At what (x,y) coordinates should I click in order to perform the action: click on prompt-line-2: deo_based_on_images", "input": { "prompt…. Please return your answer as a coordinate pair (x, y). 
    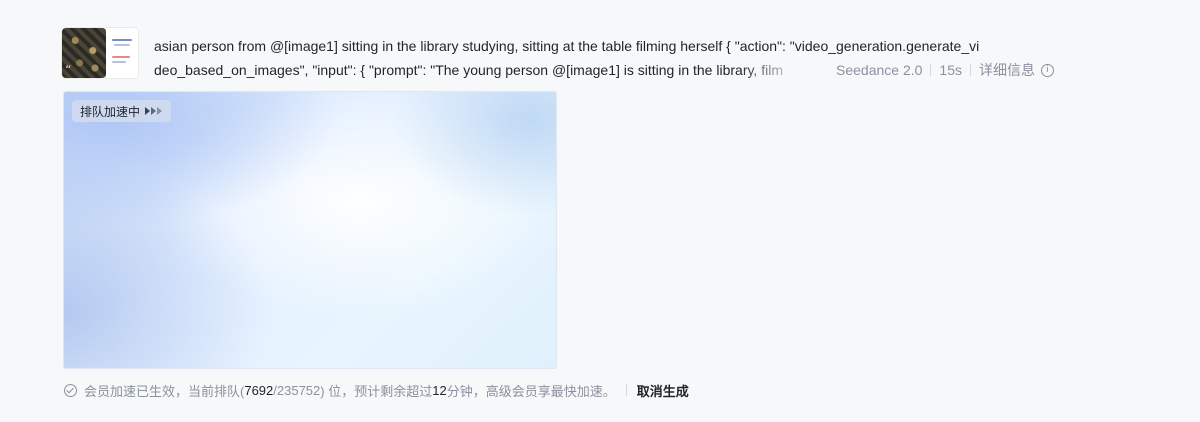
    Looking at the image, I should click on (468, 70).